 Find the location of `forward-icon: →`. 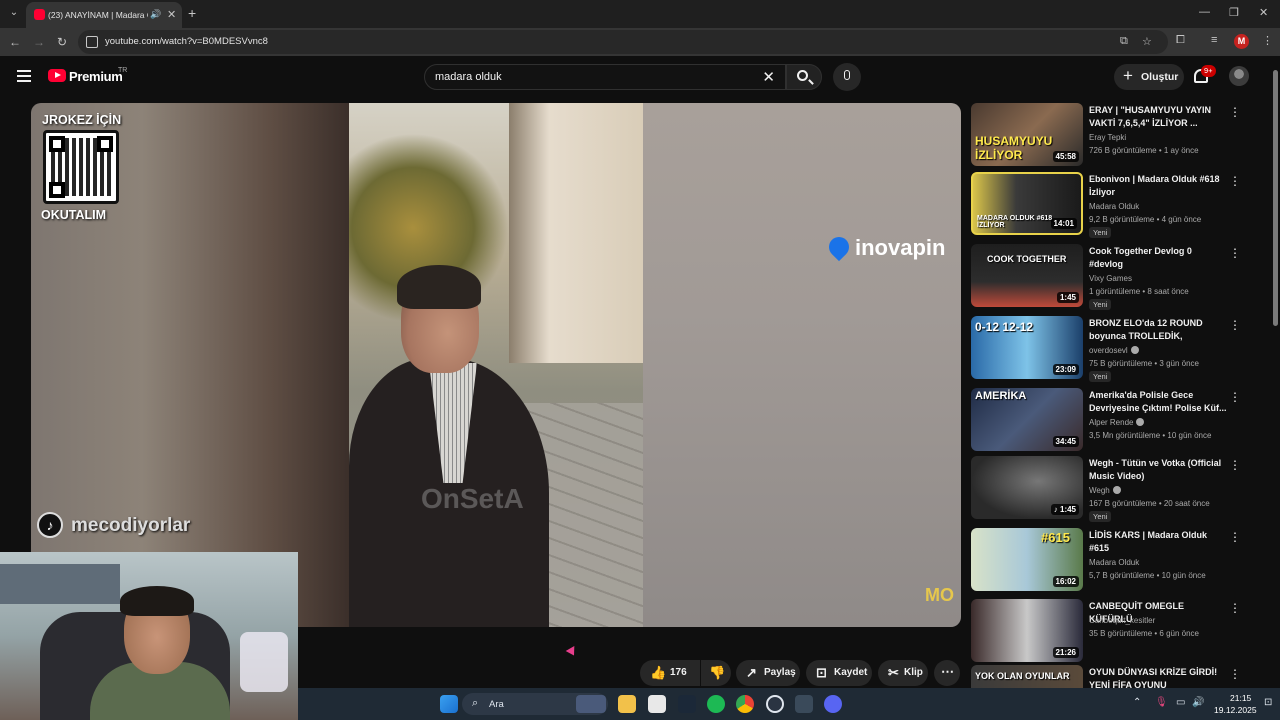

forward-icon: → is located at coordinates (39, 42).